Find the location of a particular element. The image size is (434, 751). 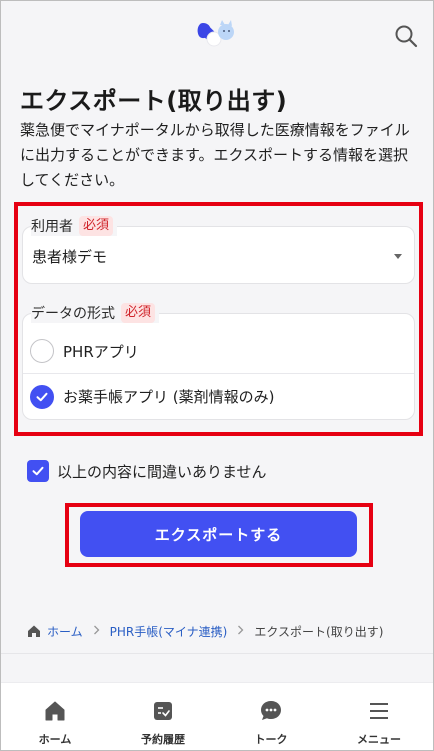

nav-label: ホーム is located at coordinates (55, 739).